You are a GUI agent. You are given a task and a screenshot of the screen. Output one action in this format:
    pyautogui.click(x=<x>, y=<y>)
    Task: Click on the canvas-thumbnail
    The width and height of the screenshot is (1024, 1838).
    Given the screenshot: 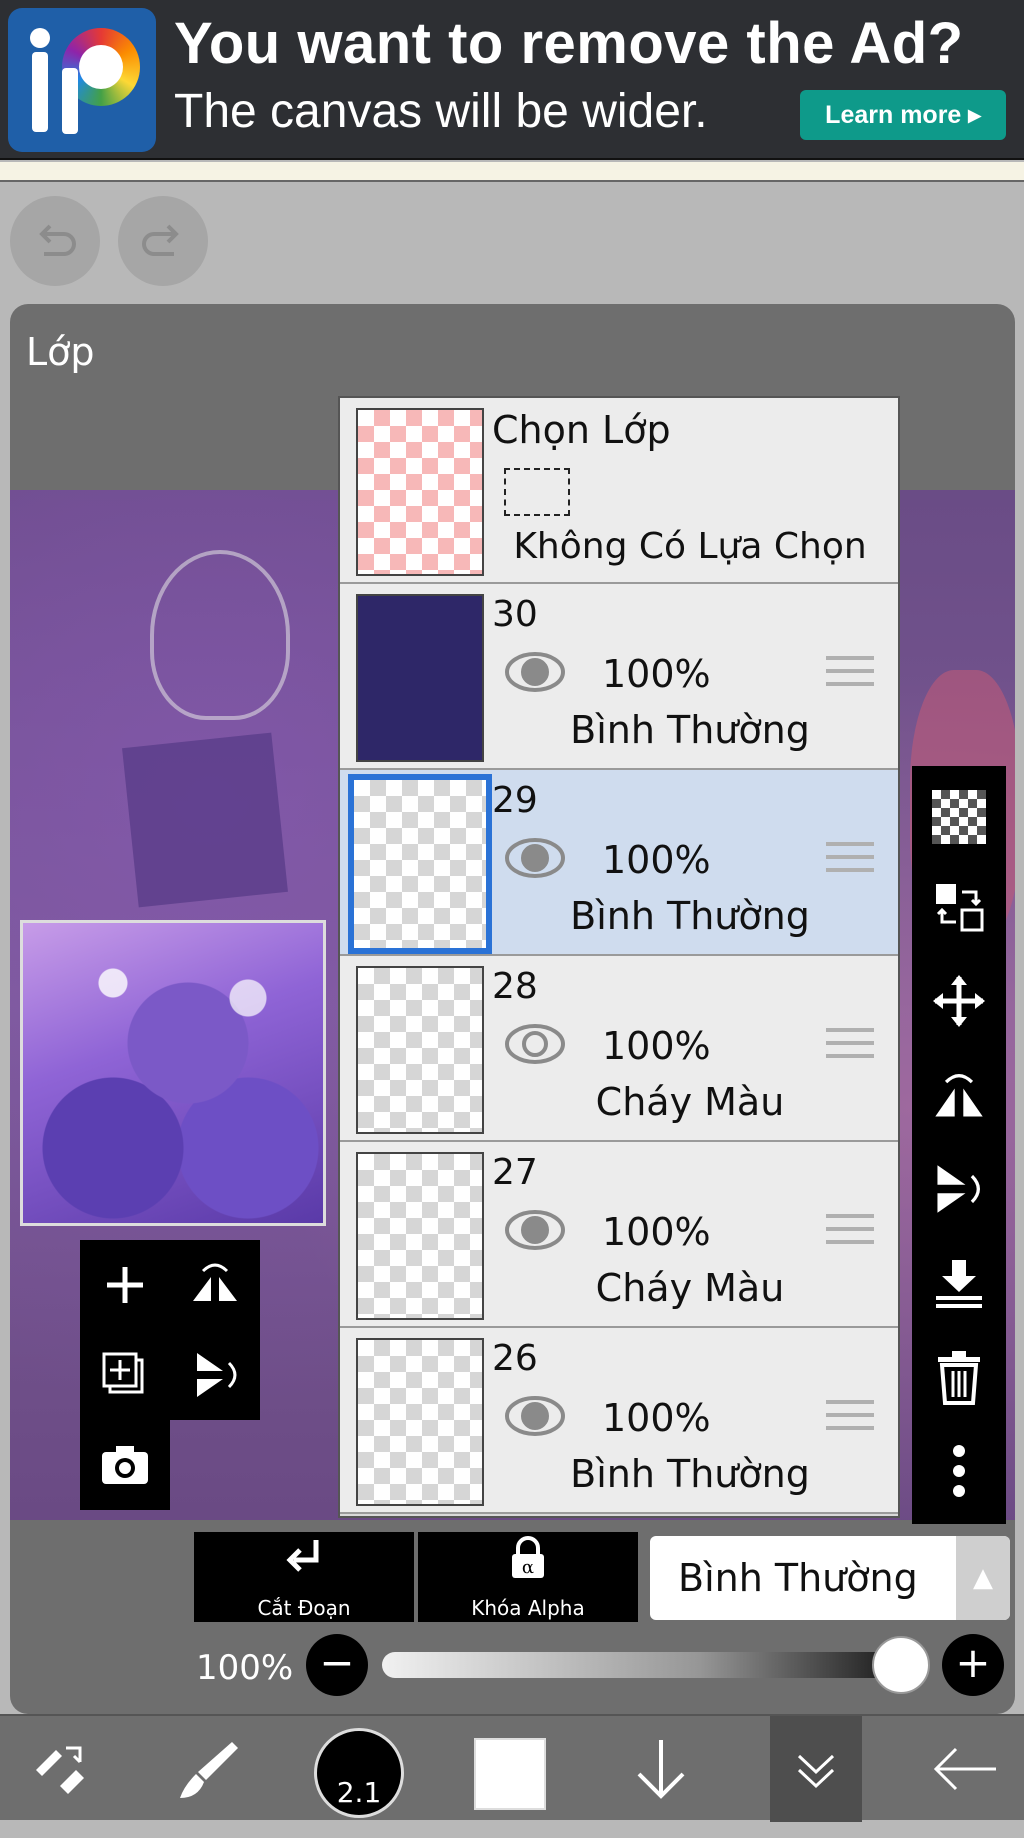 What is the action you would take?
    pyautogui.click(x=173, y=1073)
    